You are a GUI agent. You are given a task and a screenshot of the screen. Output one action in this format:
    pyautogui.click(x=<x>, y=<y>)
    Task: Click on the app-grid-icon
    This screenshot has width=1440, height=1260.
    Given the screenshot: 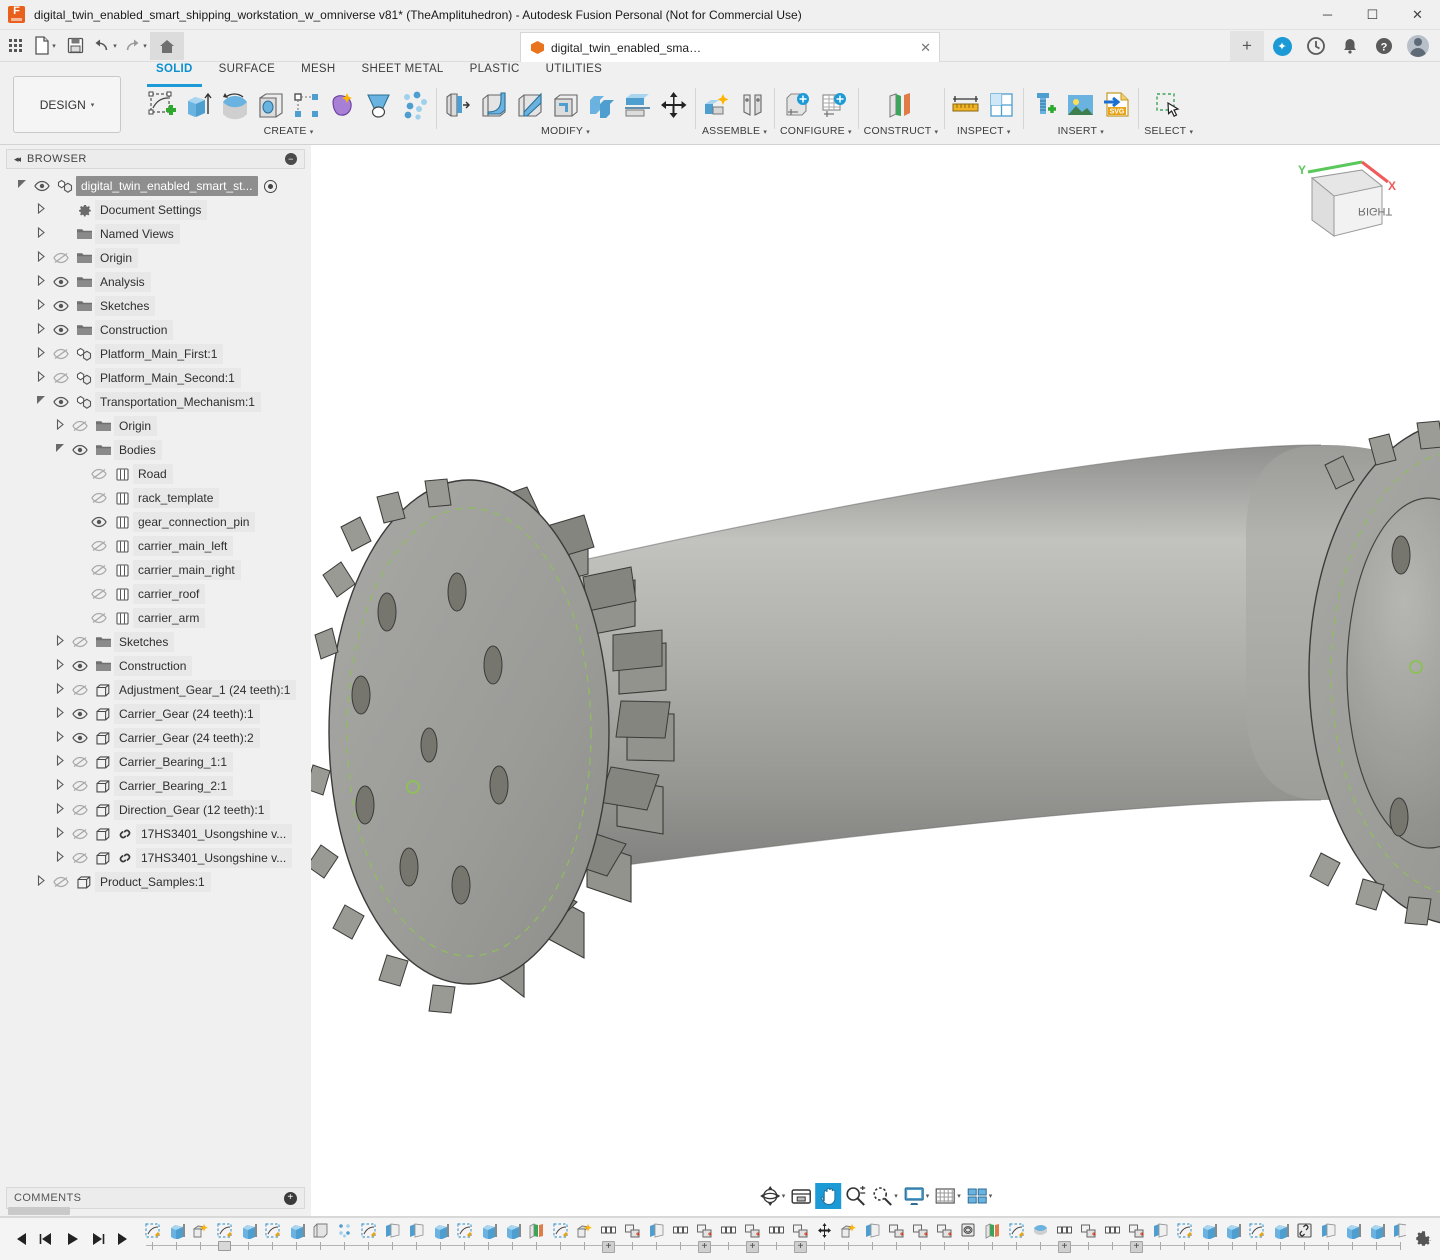 What is the action you would take?
    pyautogui.click(x=15, y=46)
    